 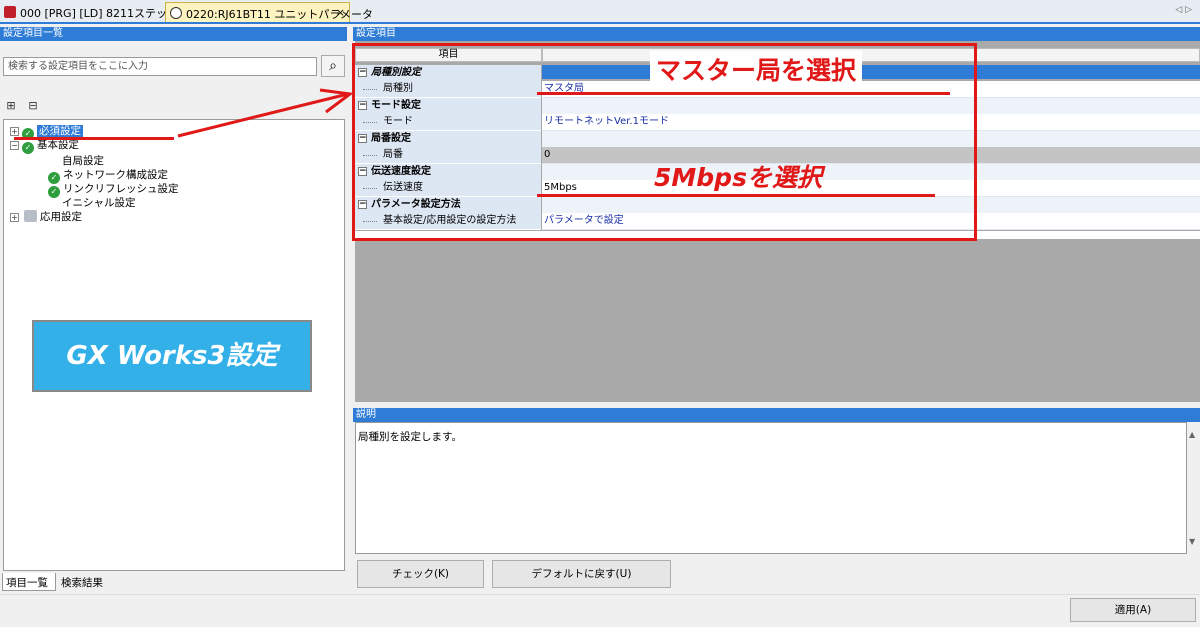 I want to click on annotation-select-master: マスター局を選択, so click(x=756, y=69).